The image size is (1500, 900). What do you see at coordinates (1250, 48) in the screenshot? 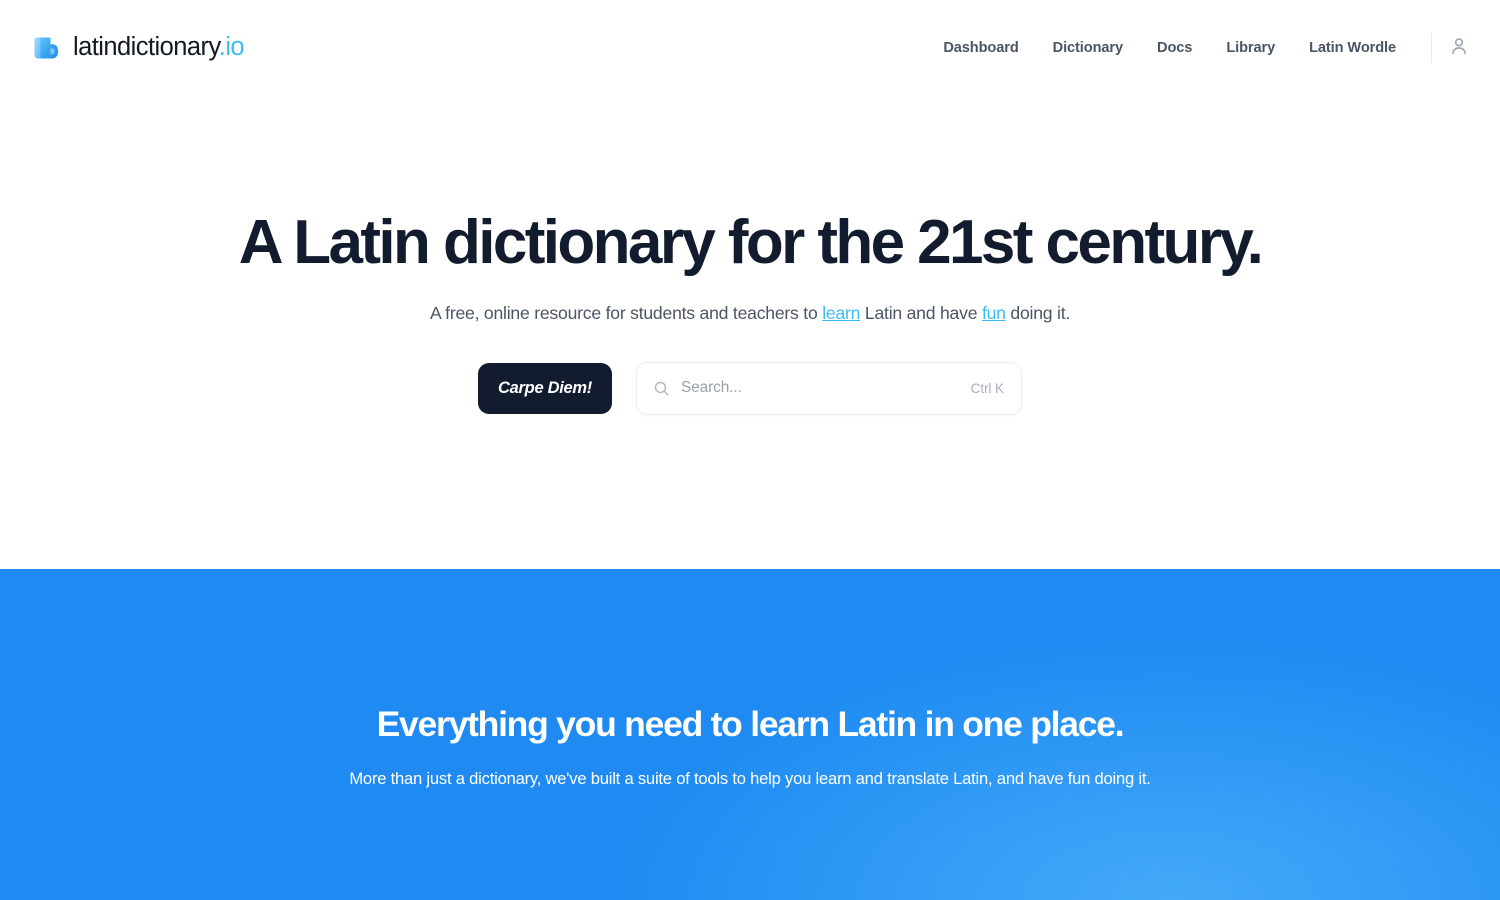
I see `nav-item-library: Library` at bounding box center [1250, 48].